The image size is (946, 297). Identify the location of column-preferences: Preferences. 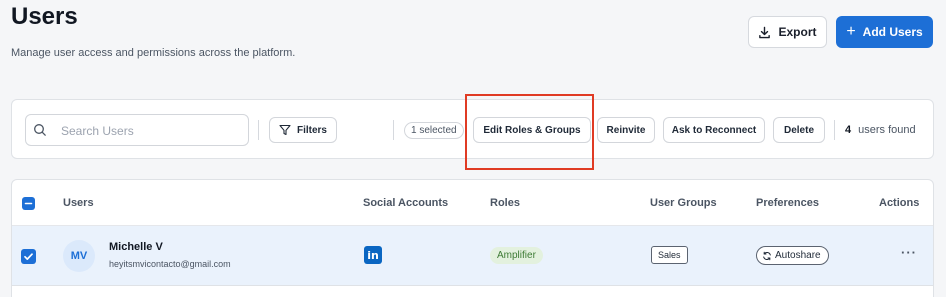
(787, 203).